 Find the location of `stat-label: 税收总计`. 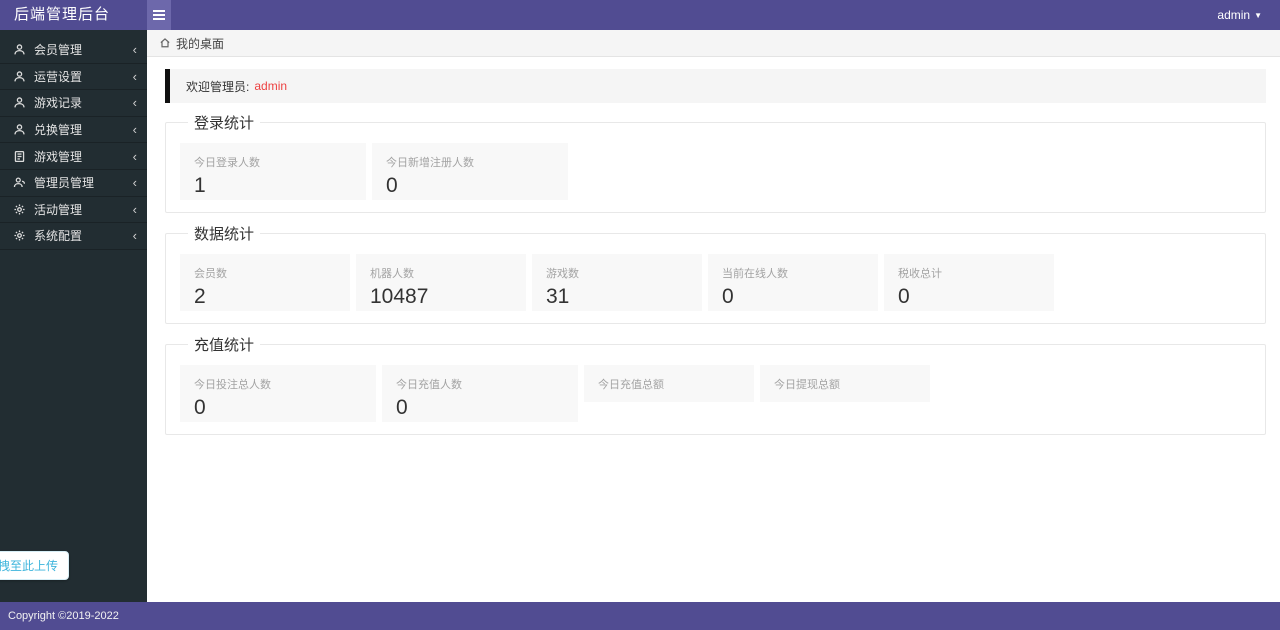

stat-label: 税收总计 is located at coordinates (920, 274).